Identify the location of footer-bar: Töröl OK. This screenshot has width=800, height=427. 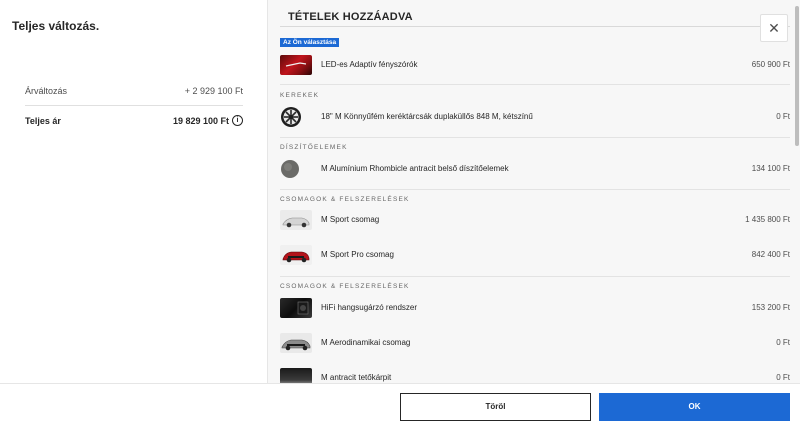
(400, 405).